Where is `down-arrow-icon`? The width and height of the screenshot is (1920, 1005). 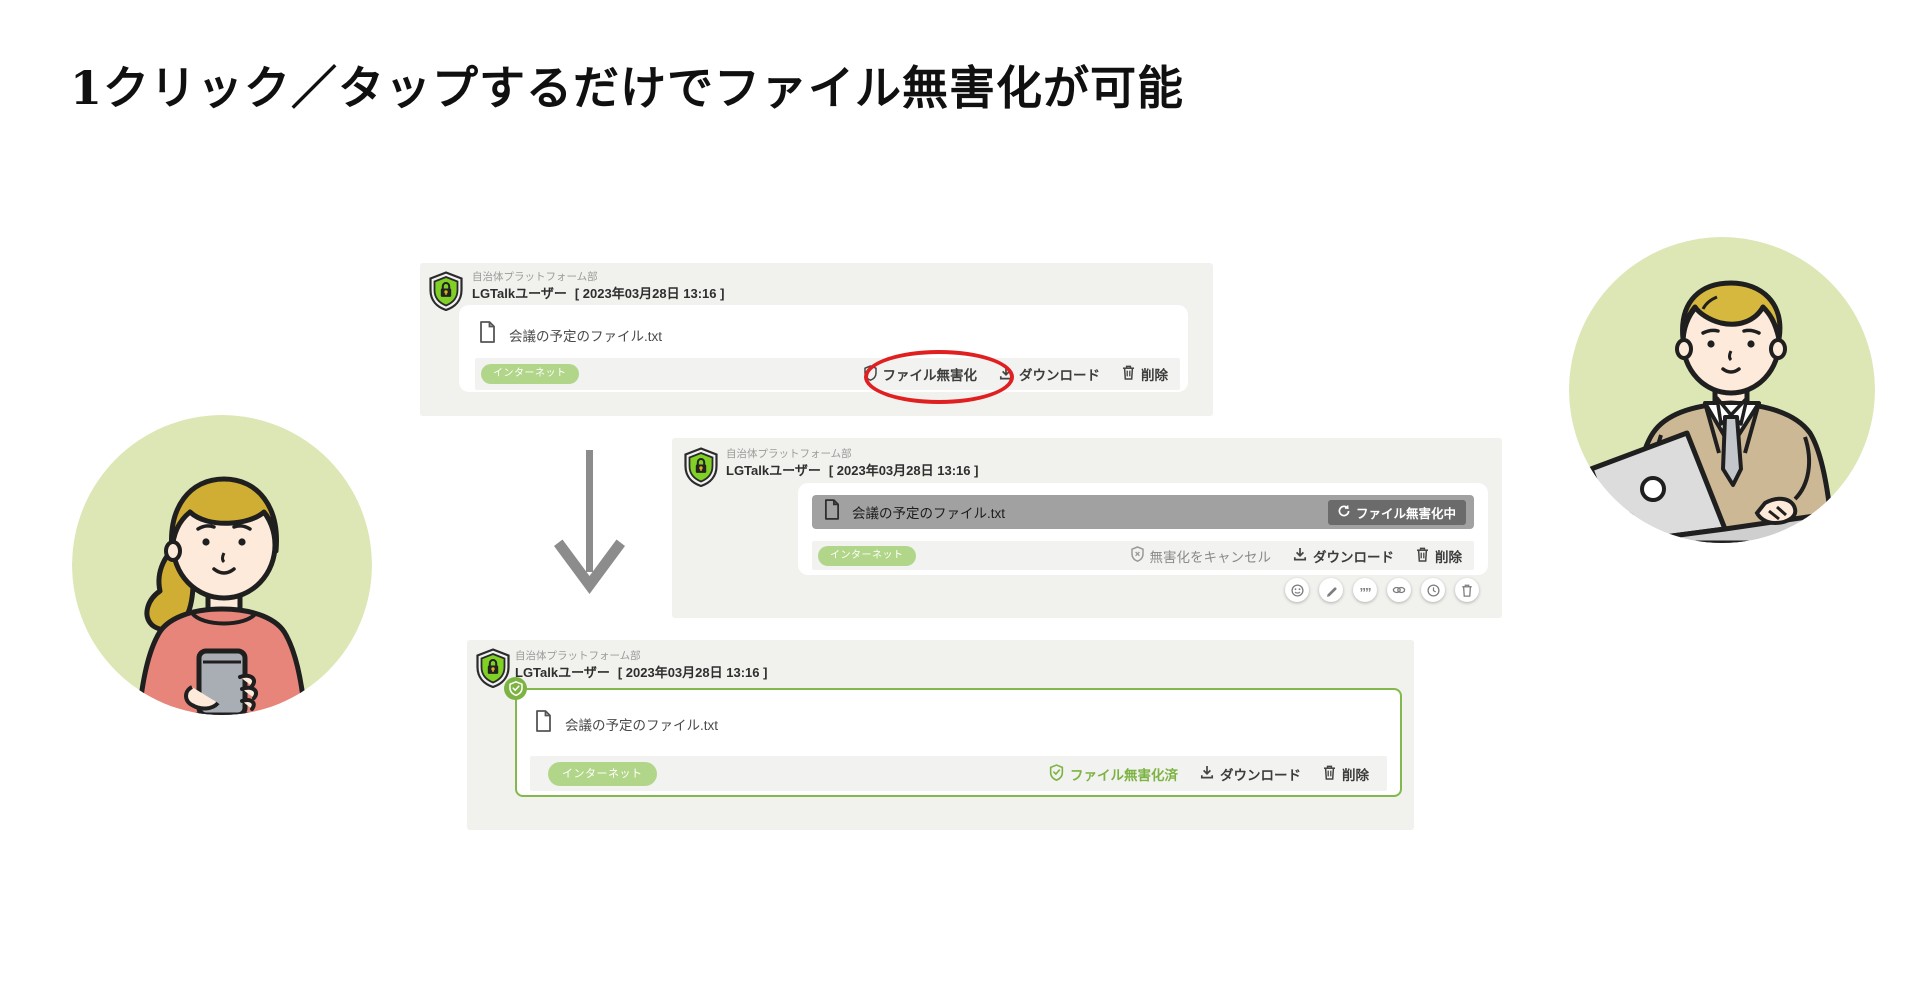 down-arrow-icon is located at coordinates (589, 522).